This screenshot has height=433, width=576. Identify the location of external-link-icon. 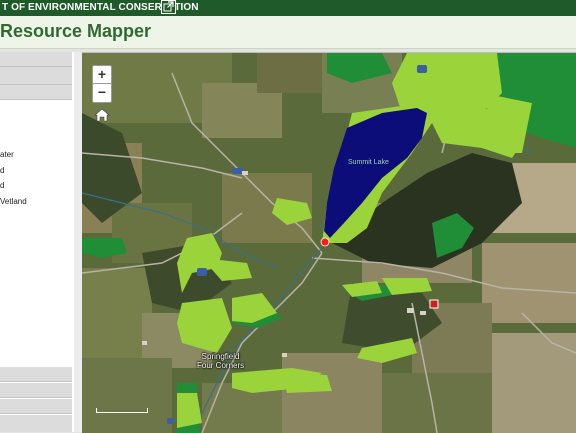
(168, 7).